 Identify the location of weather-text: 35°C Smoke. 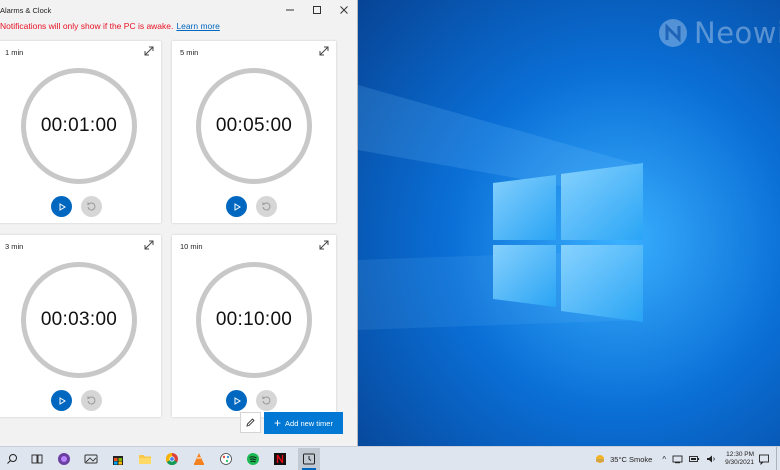
(631, 459).